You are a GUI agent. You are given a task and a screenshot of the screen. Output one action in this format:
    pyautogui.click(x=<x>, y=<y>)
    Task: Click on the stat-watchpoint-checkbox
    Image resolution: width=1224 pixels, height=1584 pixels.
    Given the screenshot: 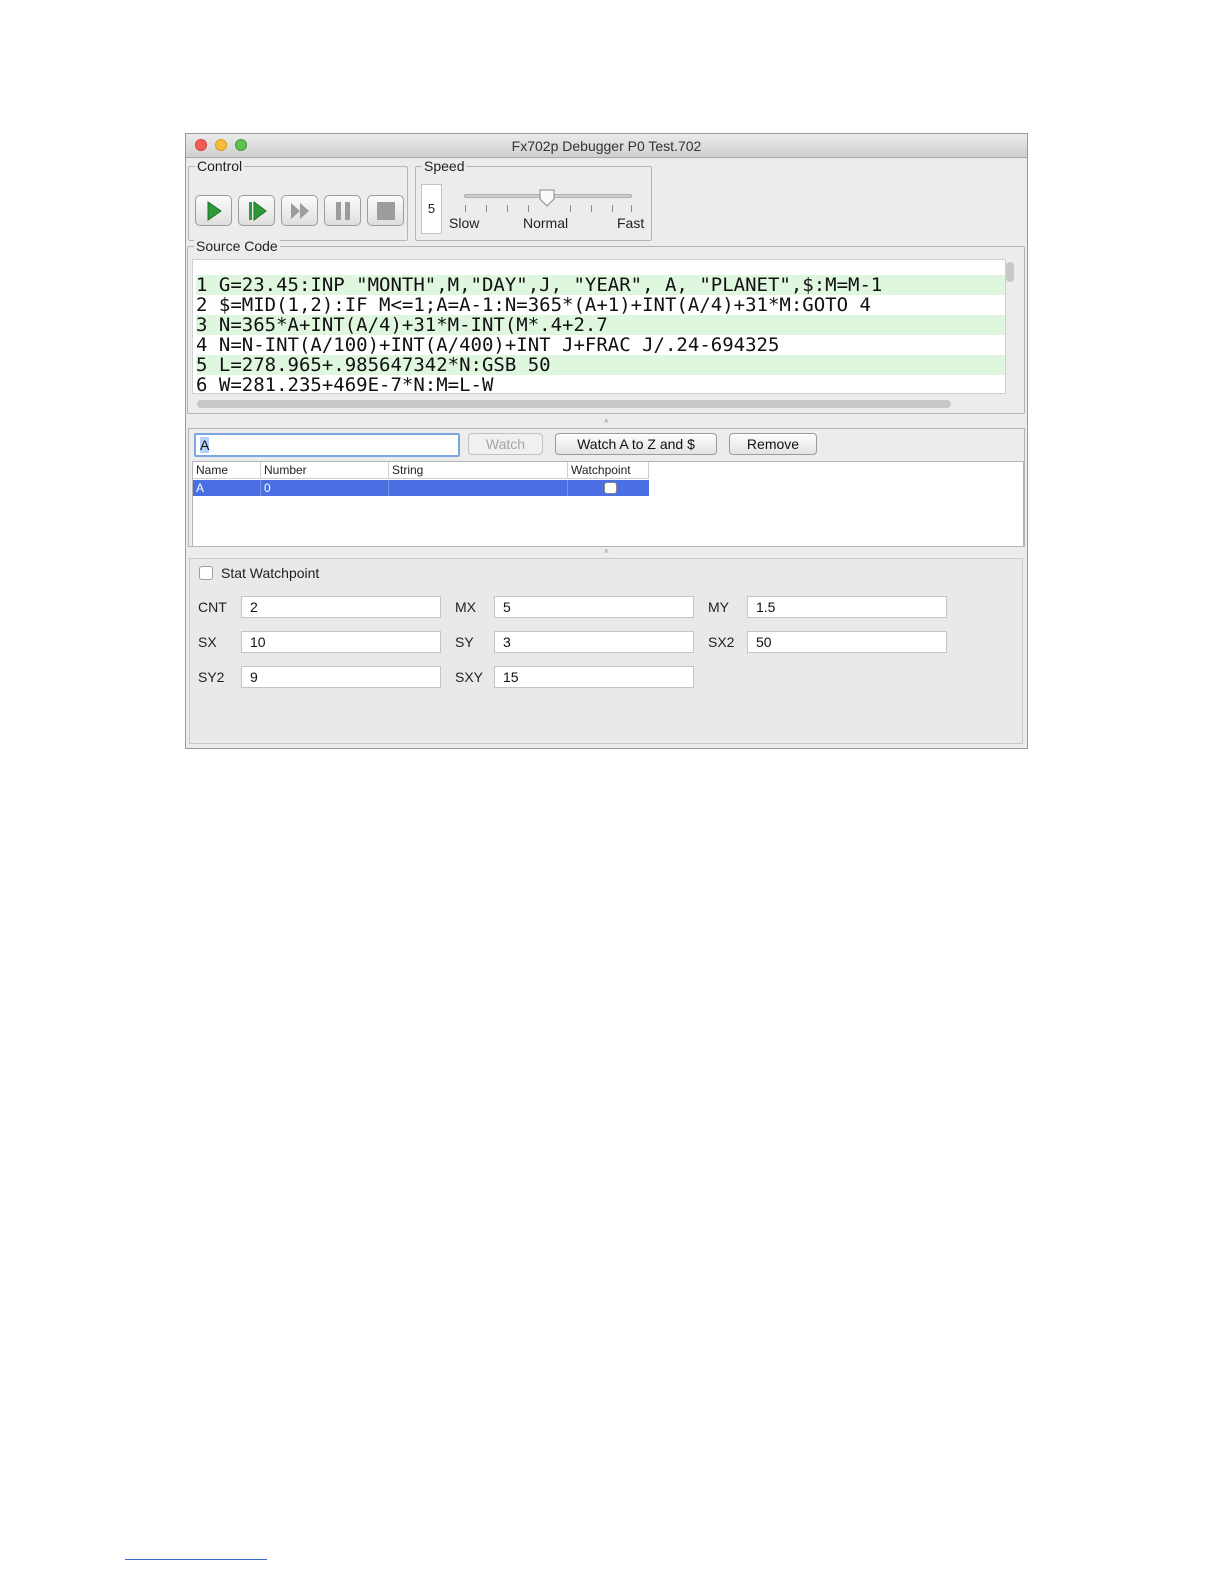 What is the action you would take?
    pyautogui.click(x=206, y=573)
    